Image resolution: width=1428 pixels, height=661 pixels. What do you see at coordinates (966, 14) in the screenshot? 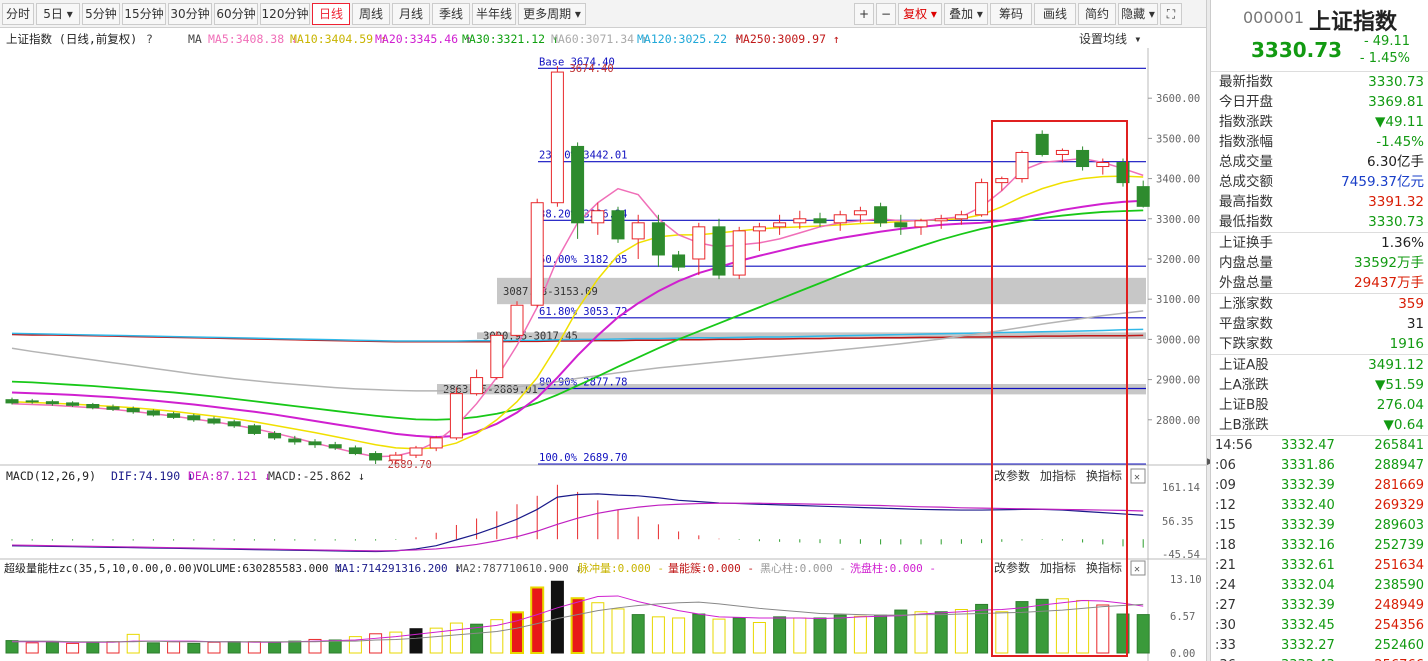
I see `tool-button-3: 叠加 ▾` at bounding box center [966, 14].